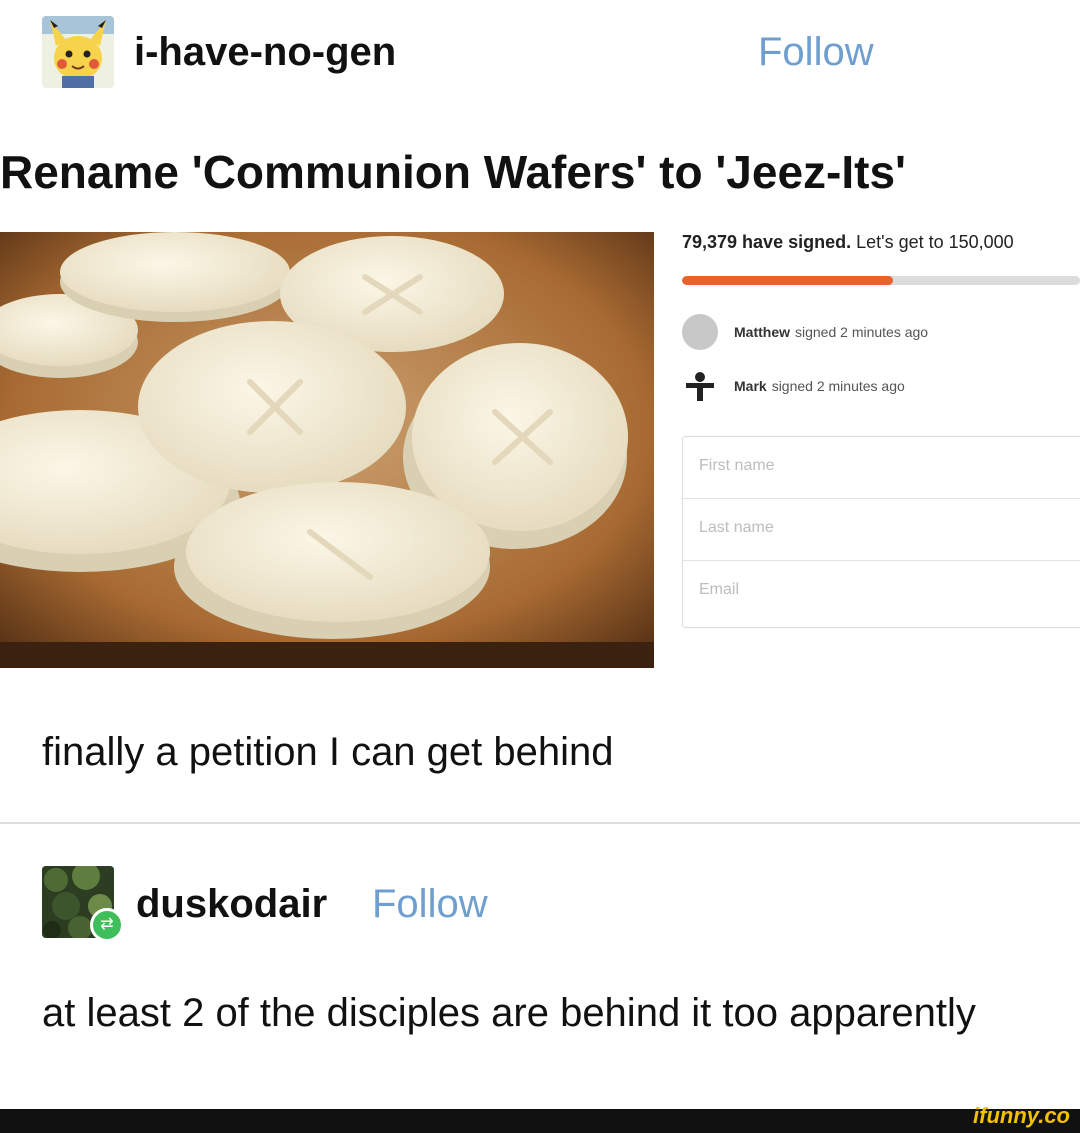 Image resolution: width=1080 pixels, height=1133 pixels. What do you see at coordinates (750, 386) in the screenshot?
I see `signer-name: Mark` at bounding box center [750, 386].